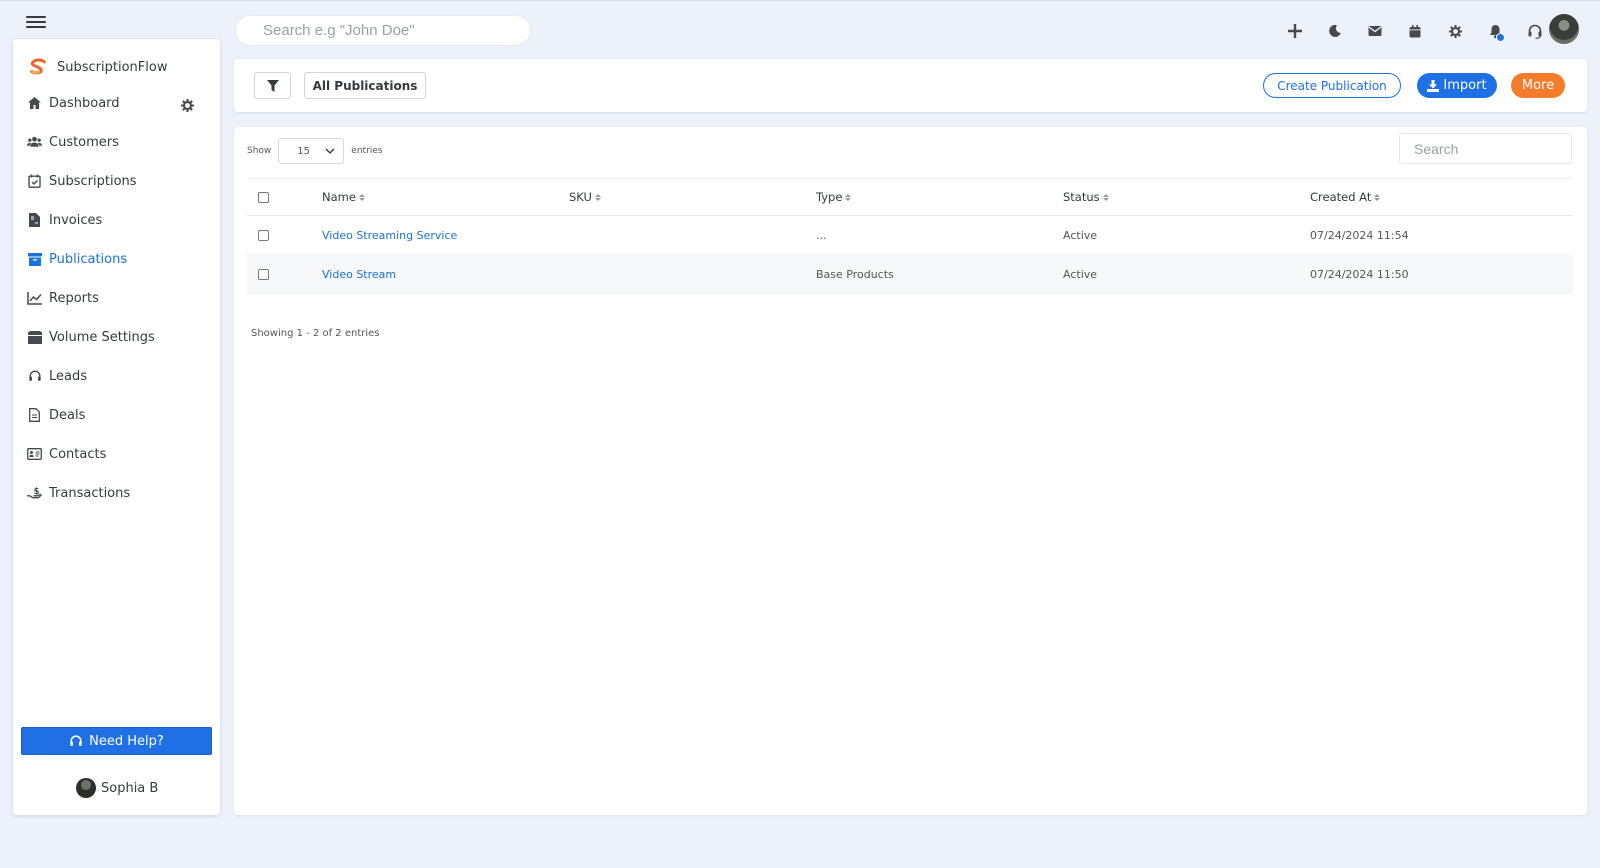 Image resolution: width=1600 pixels, height=868 pixels. I want to click on column-header-created-at: Created At, so click(1441, 197).